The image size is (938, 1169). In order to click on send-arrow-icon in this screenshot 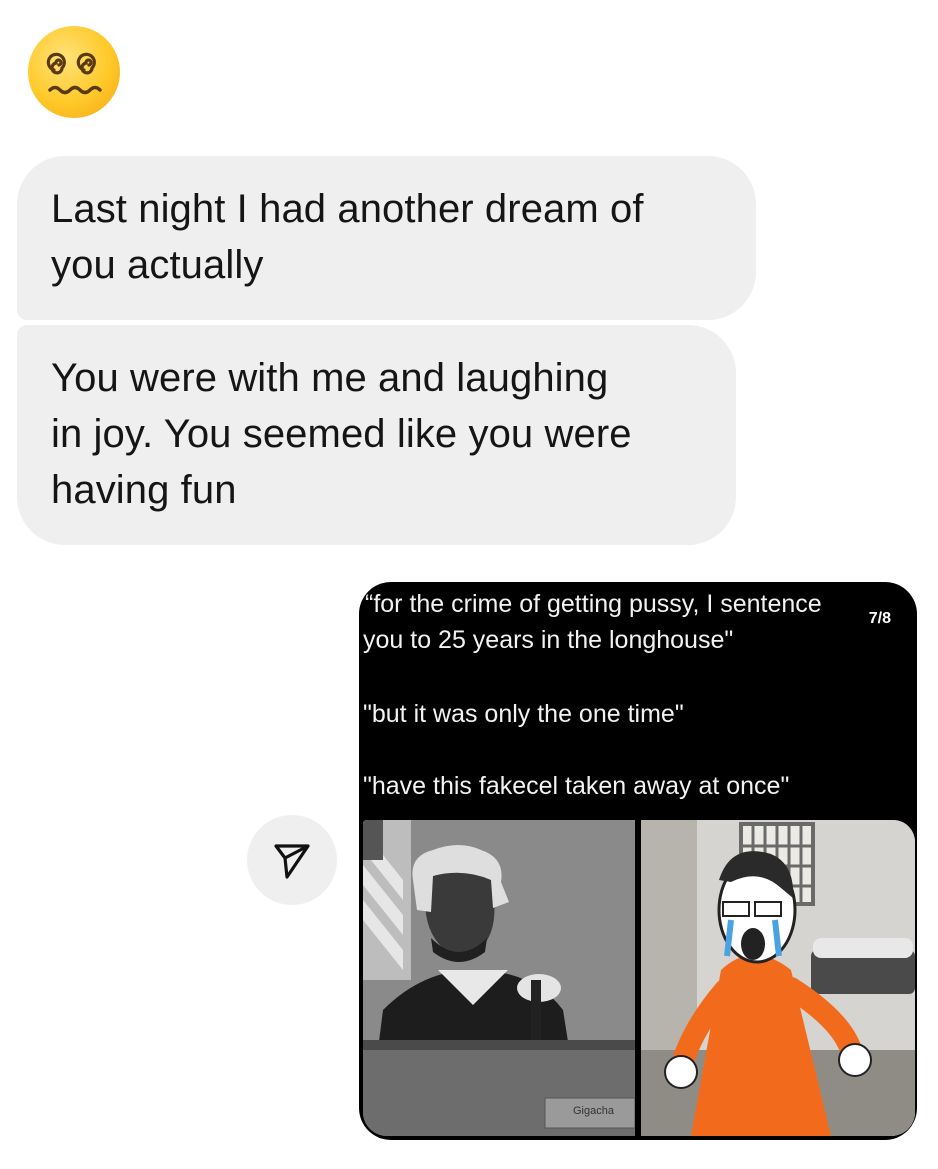, I will do `click(292, 861)`.